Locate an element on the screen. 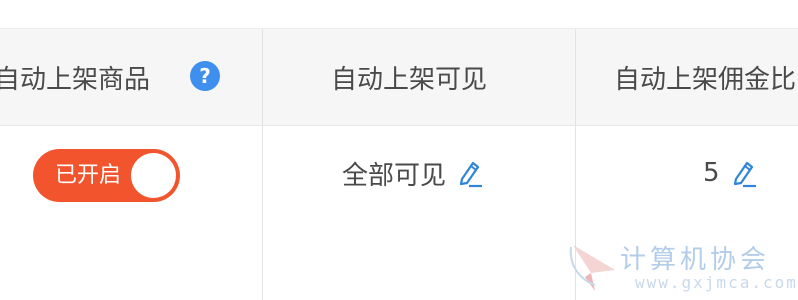 The height and width of the screenshot is (300, 798). commission-cell: 5 is located at coordinates (730, 173).